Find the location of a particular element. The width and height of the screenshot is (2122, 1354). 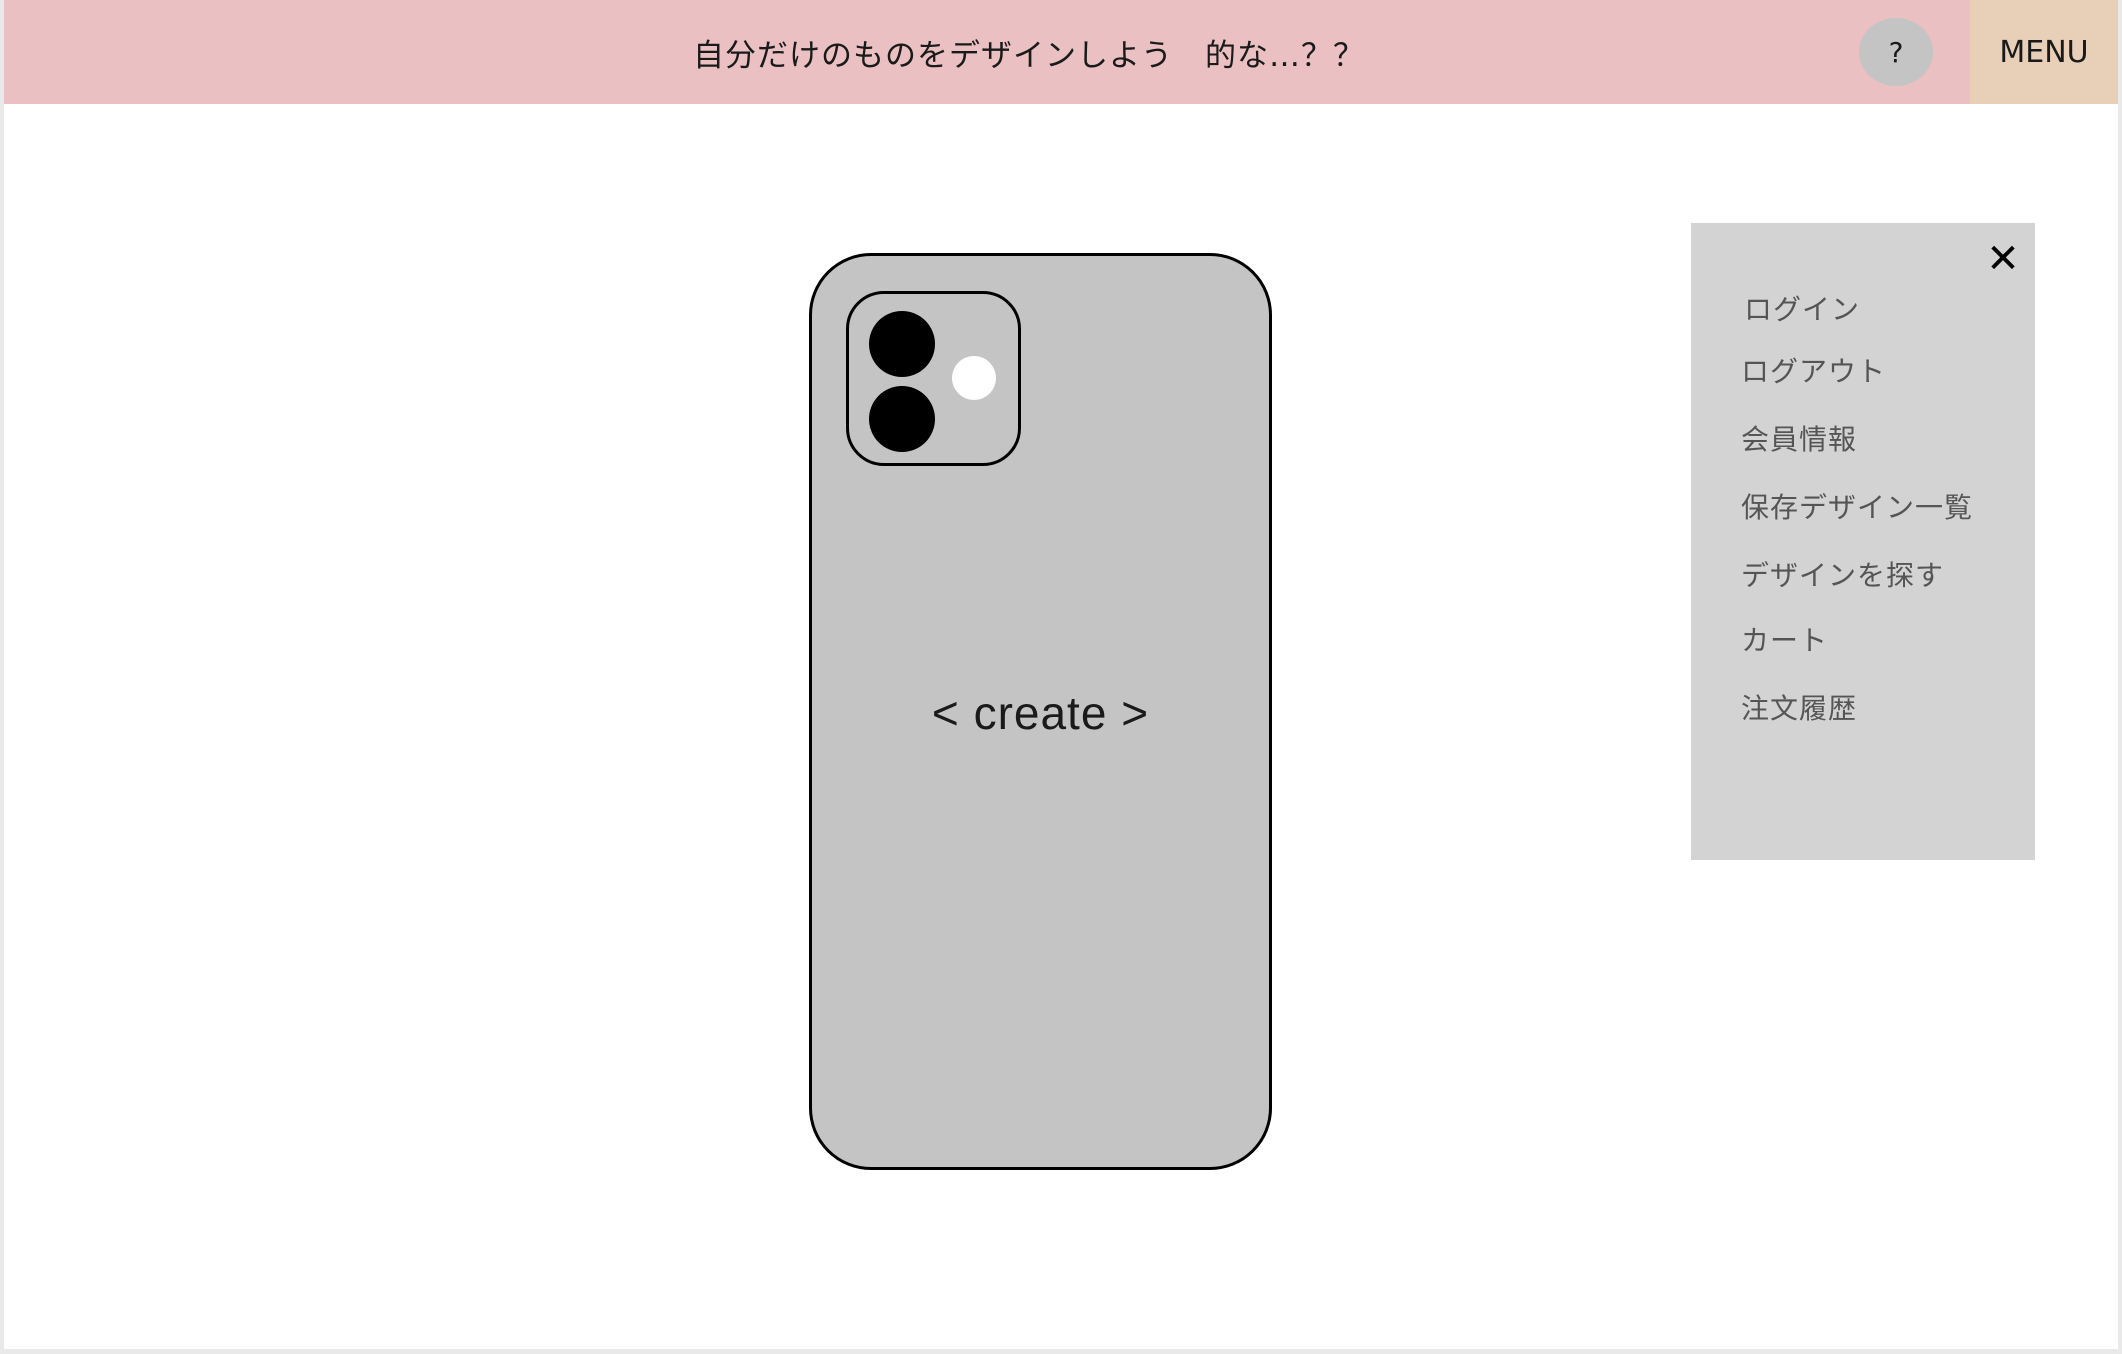

camera-flash is located at coordinates (974, 378).